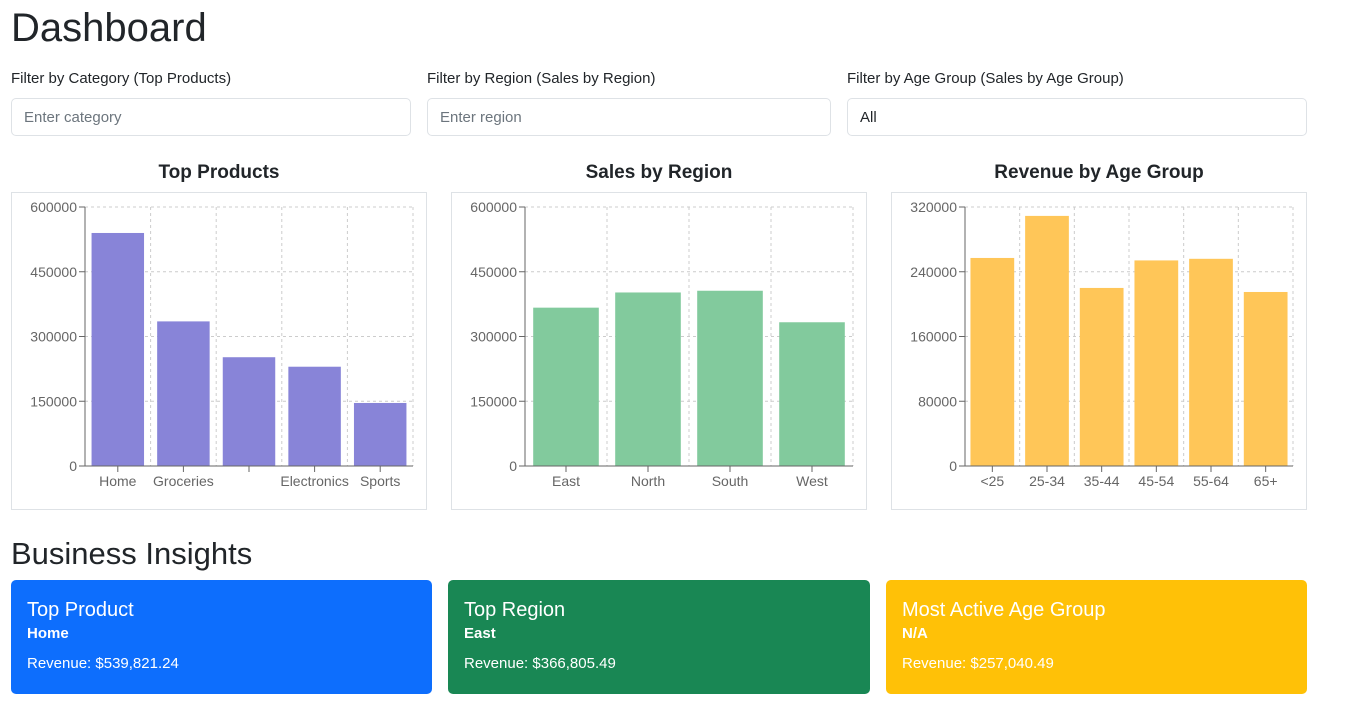 This screenshot has height=706, width=1361. I want to click on x-tick-label: 25-34, so click(1047, 481).